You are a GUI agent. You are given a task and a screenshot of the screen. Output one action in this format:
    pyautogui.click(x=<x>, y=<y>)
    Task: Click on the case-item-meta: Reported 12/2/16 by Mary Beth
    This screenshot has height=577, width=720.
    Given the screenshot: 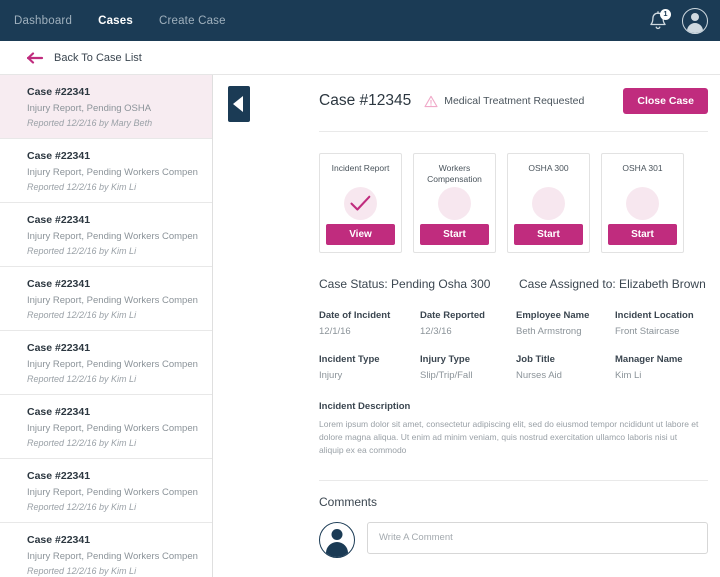 What is the action you would take?
    pyautogui.click(x=90, y=123)
    